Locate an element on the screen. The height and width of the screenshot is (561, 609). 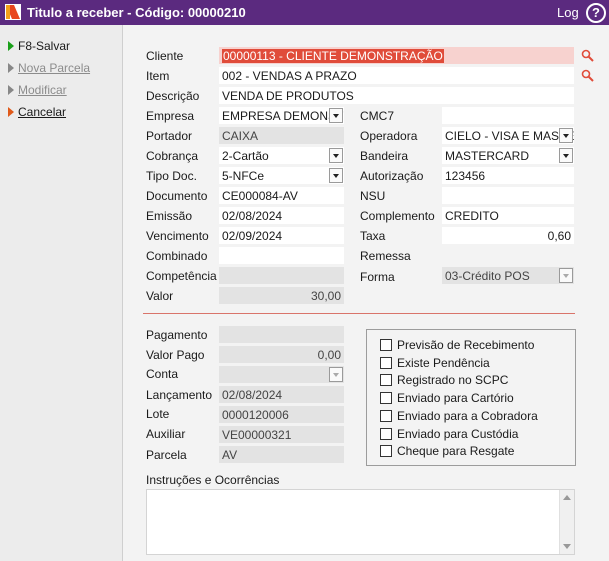
cmc7-field is located at coordinates (508, 115).